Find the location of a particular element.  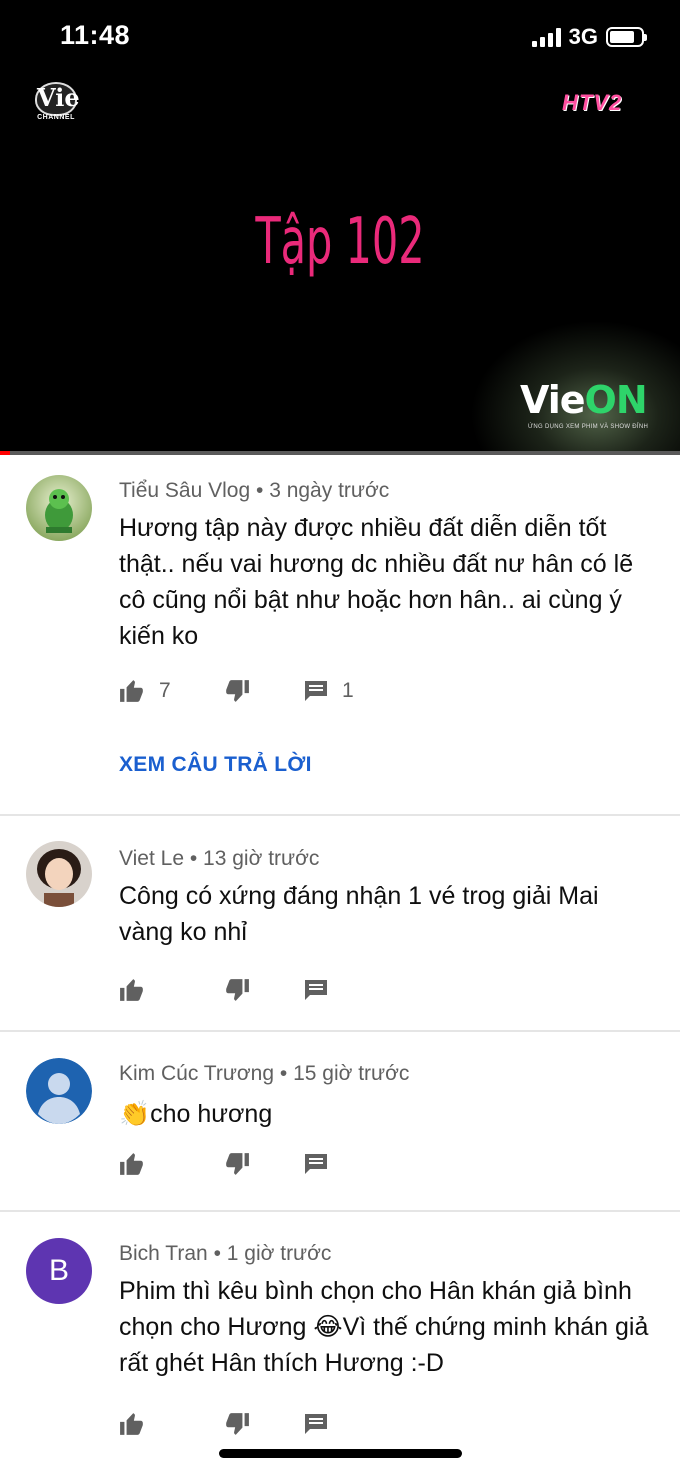

author-name: Kim Cúc Trương is located at coordinates (196, 1073).